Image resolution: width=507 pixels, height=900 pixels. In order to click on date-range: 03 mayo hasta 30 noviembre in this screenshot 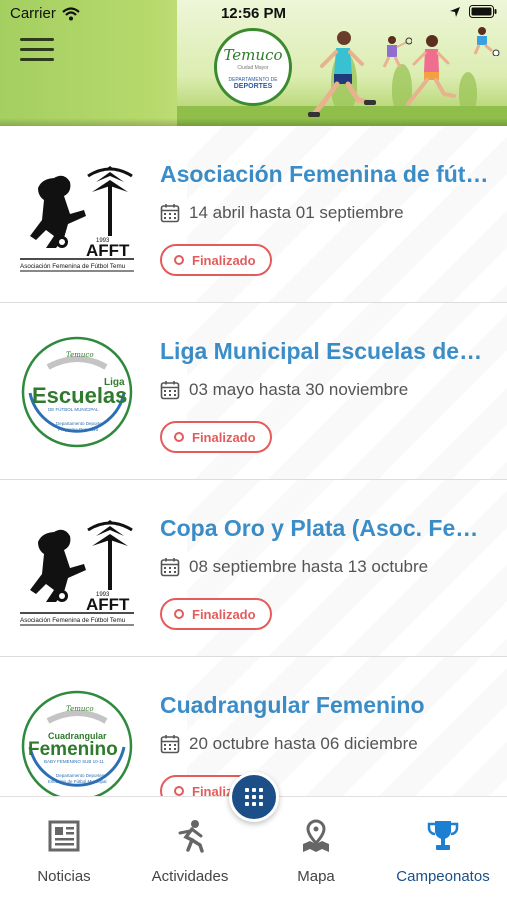, I will do `click(299, 389)`.